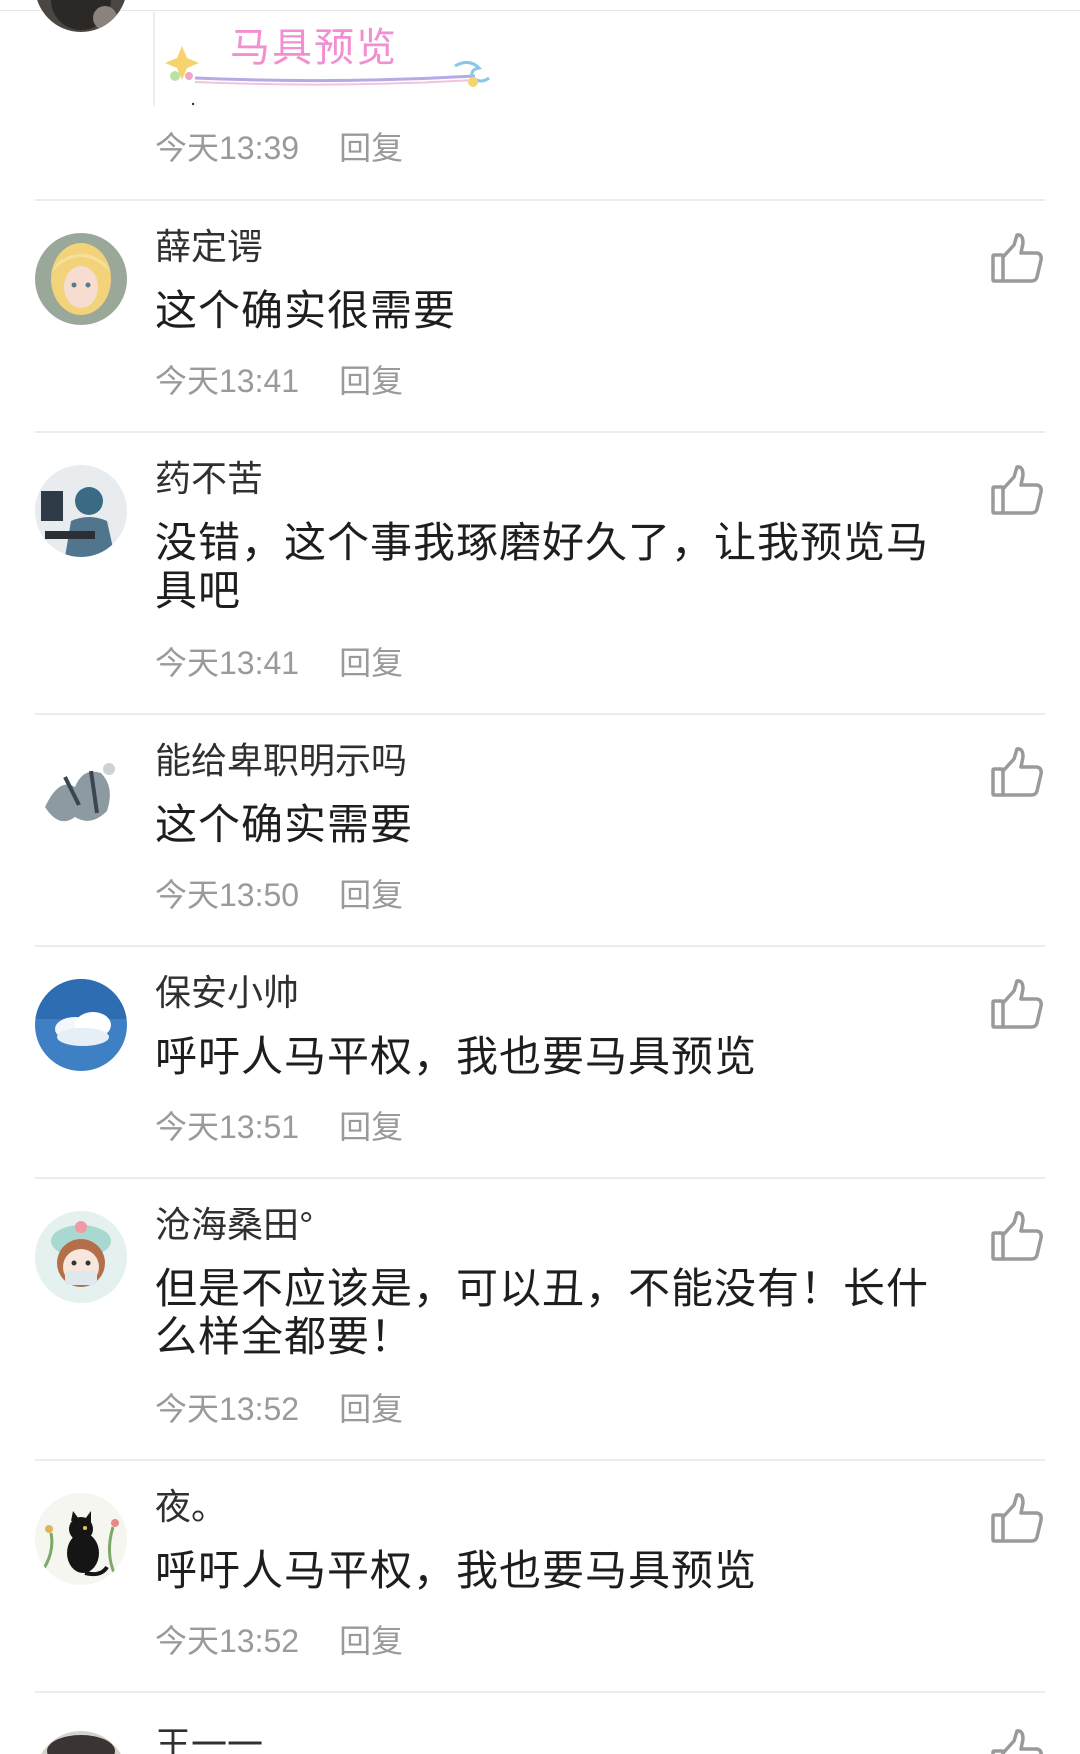  I want to click on comment-item: 能给卑职明示吗 这个确实需要 今天13:50 回复, so click(540, 831).